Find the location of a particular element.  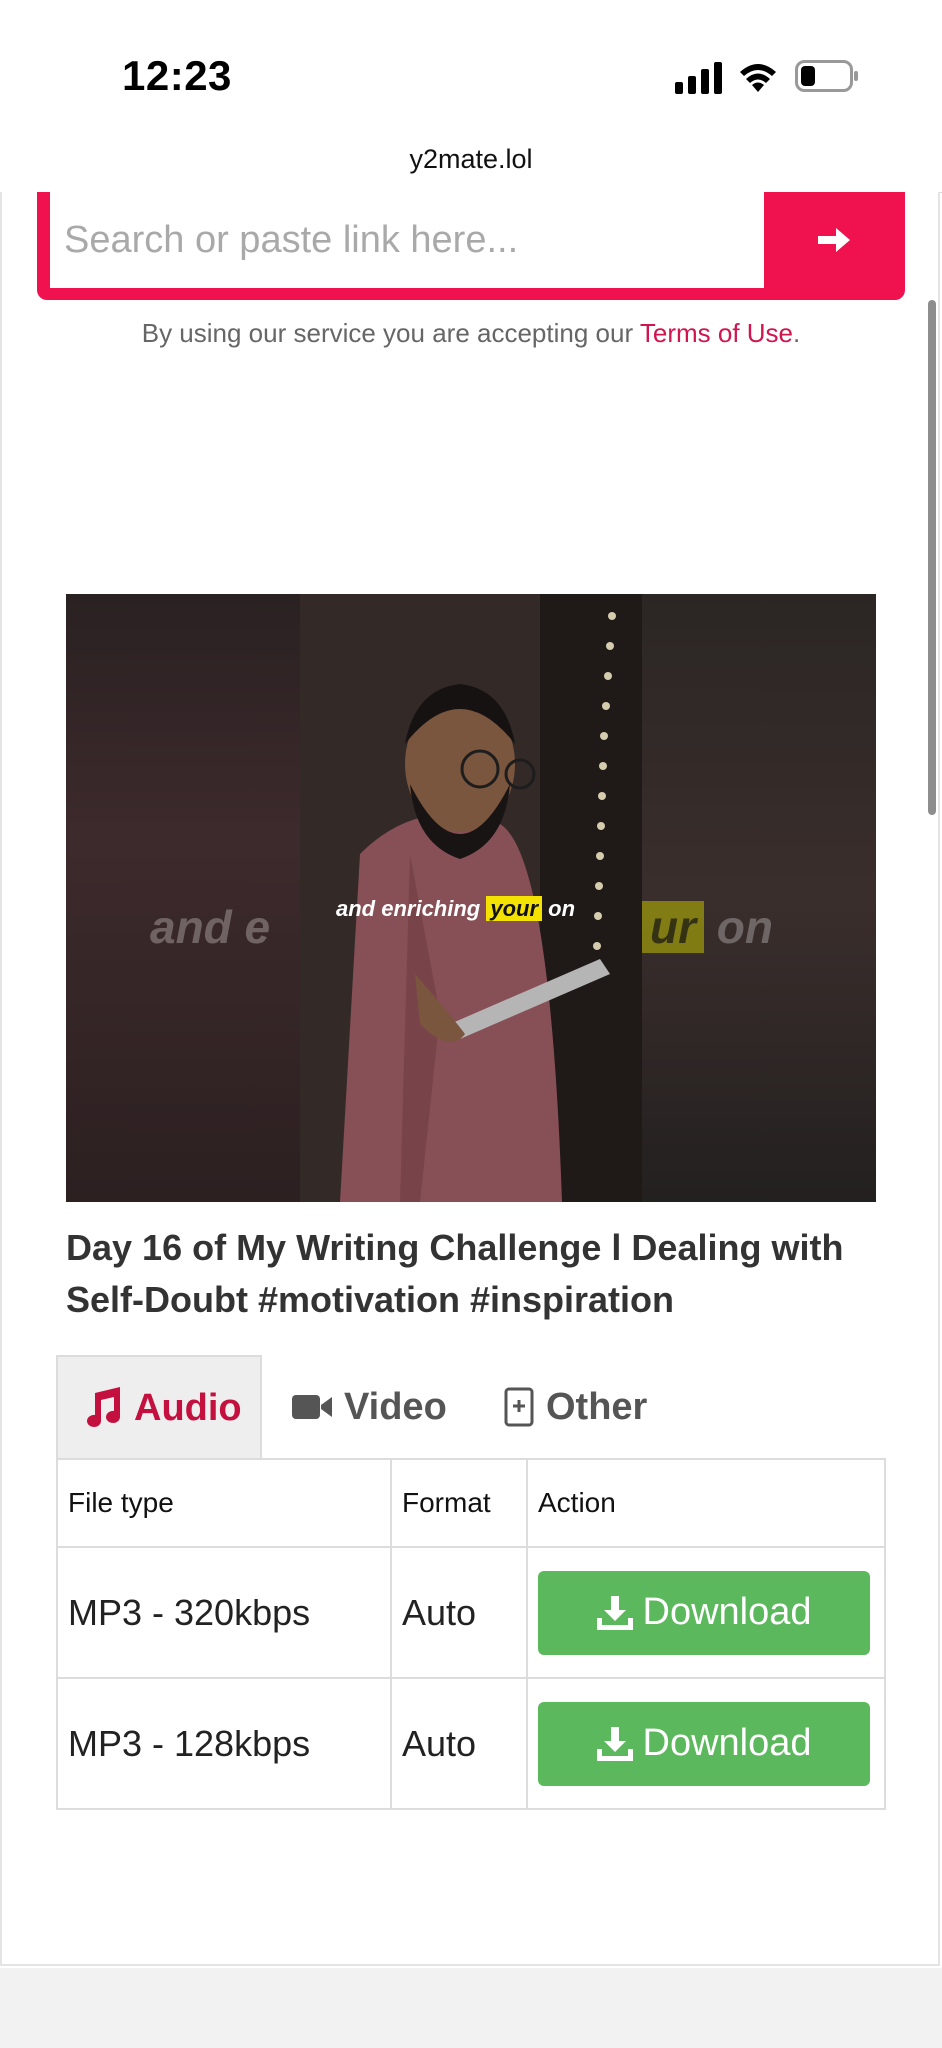

caption-right-highlight: ur is located at coordinates (673, 927).